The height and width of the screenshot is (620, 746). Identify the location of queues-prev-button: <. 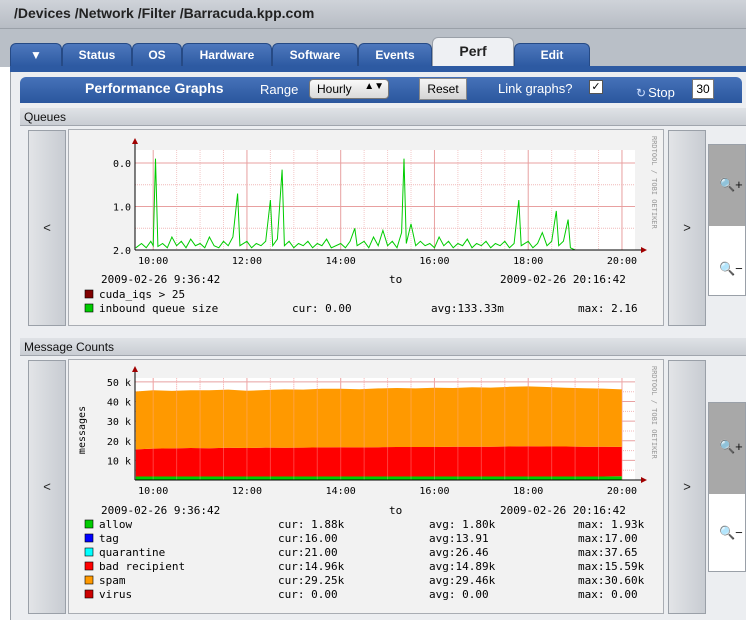
(47, 228).